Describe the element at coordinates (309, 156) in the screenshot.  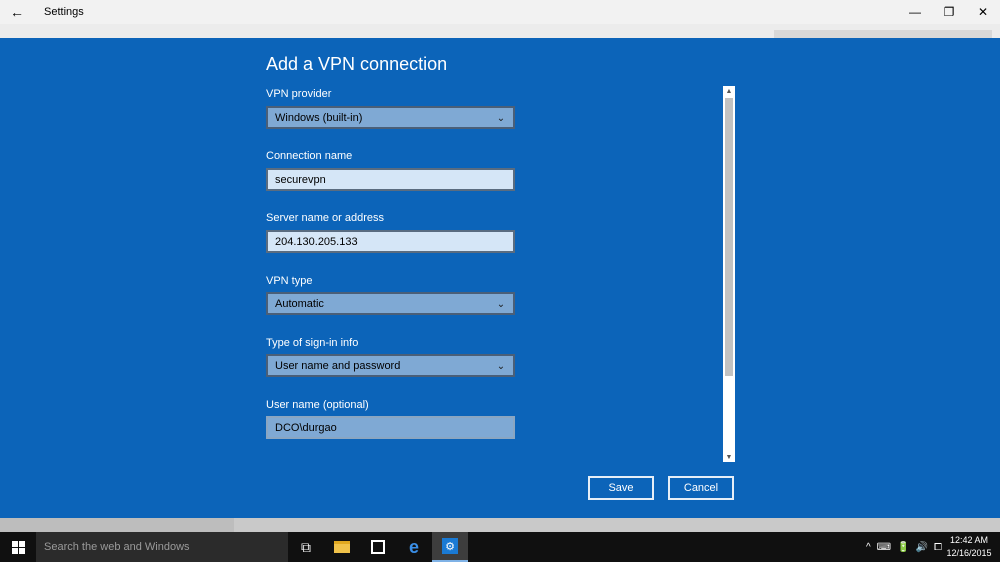
I see `connection-name-label: Connection name` at that location.